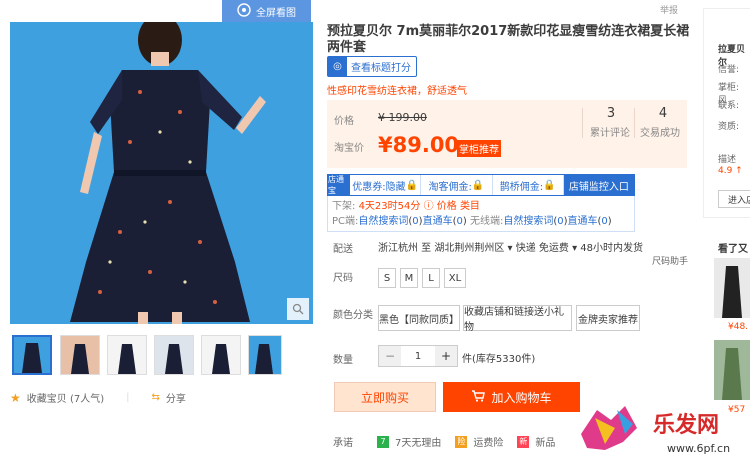  I want to click on description-label: 描述, so click(727, 160).